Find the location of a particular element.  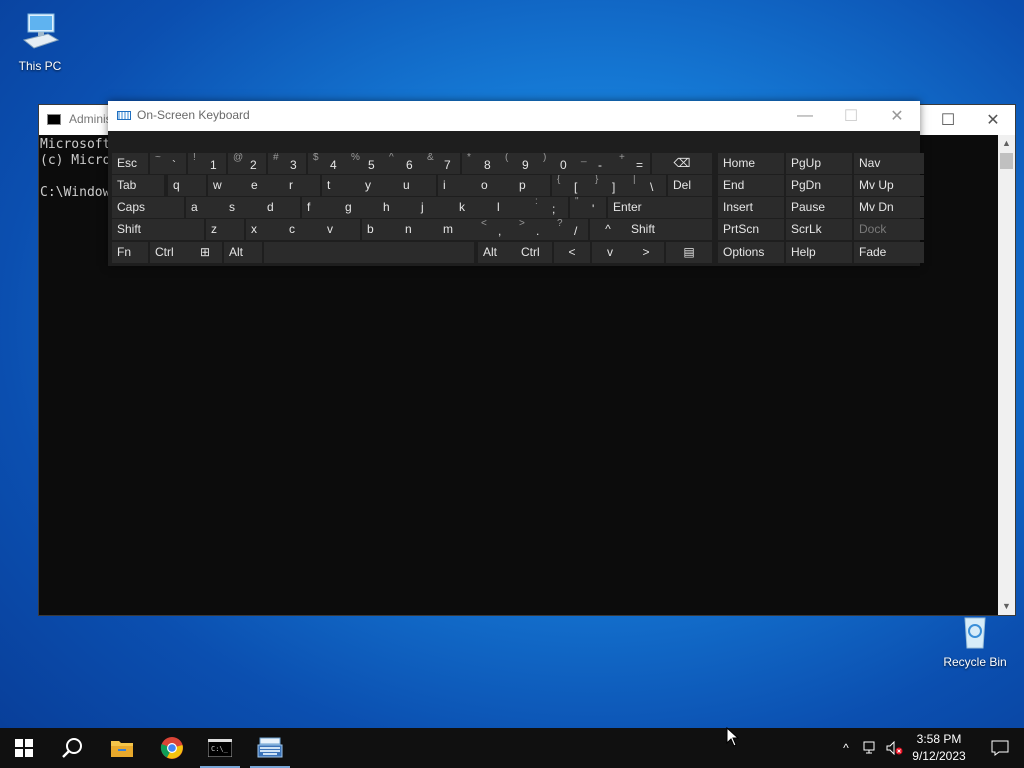

cmd-maximize-button: ☐ is located at coordinates (948, 120).